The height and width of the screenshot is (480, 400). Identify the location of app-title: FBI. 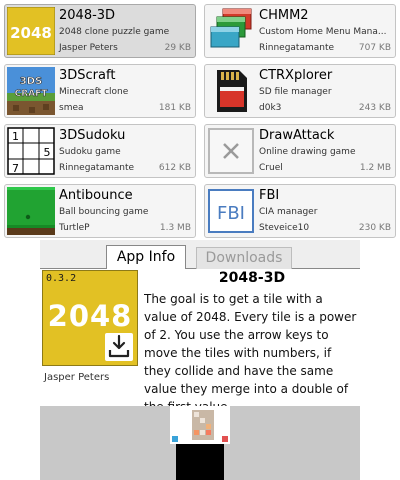
(269, 195).